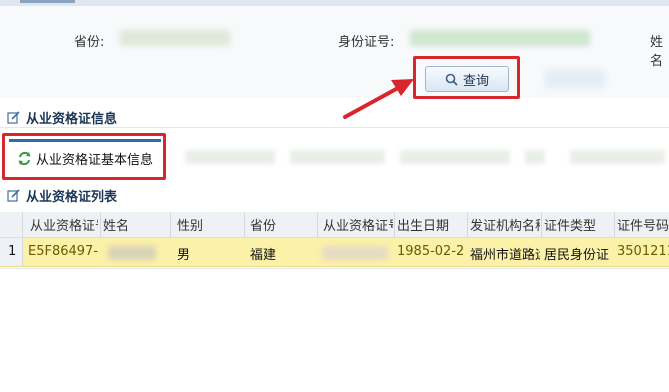 This screenshot has height=392, width=669. I want to click on column-header: 证件类型, so click(579, 224).